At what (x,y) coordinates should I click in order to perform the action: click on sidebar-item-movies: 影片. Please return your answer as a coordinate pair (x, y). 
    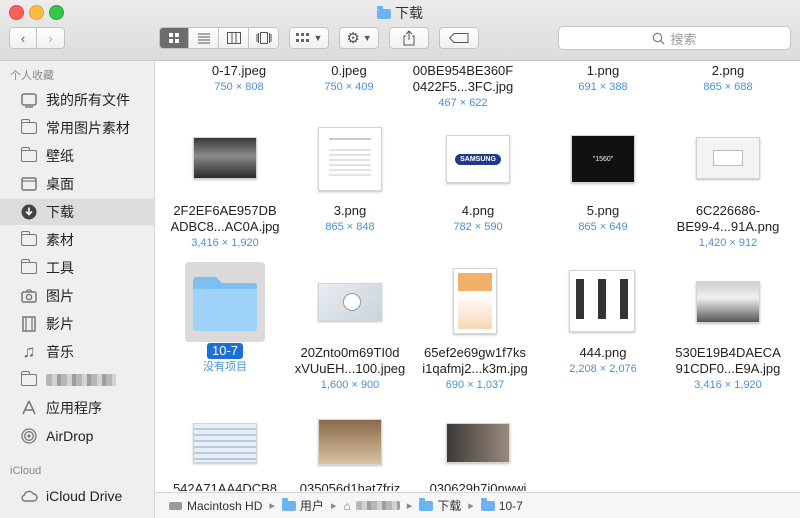
    Looking at the image, I should click on (77, 324).